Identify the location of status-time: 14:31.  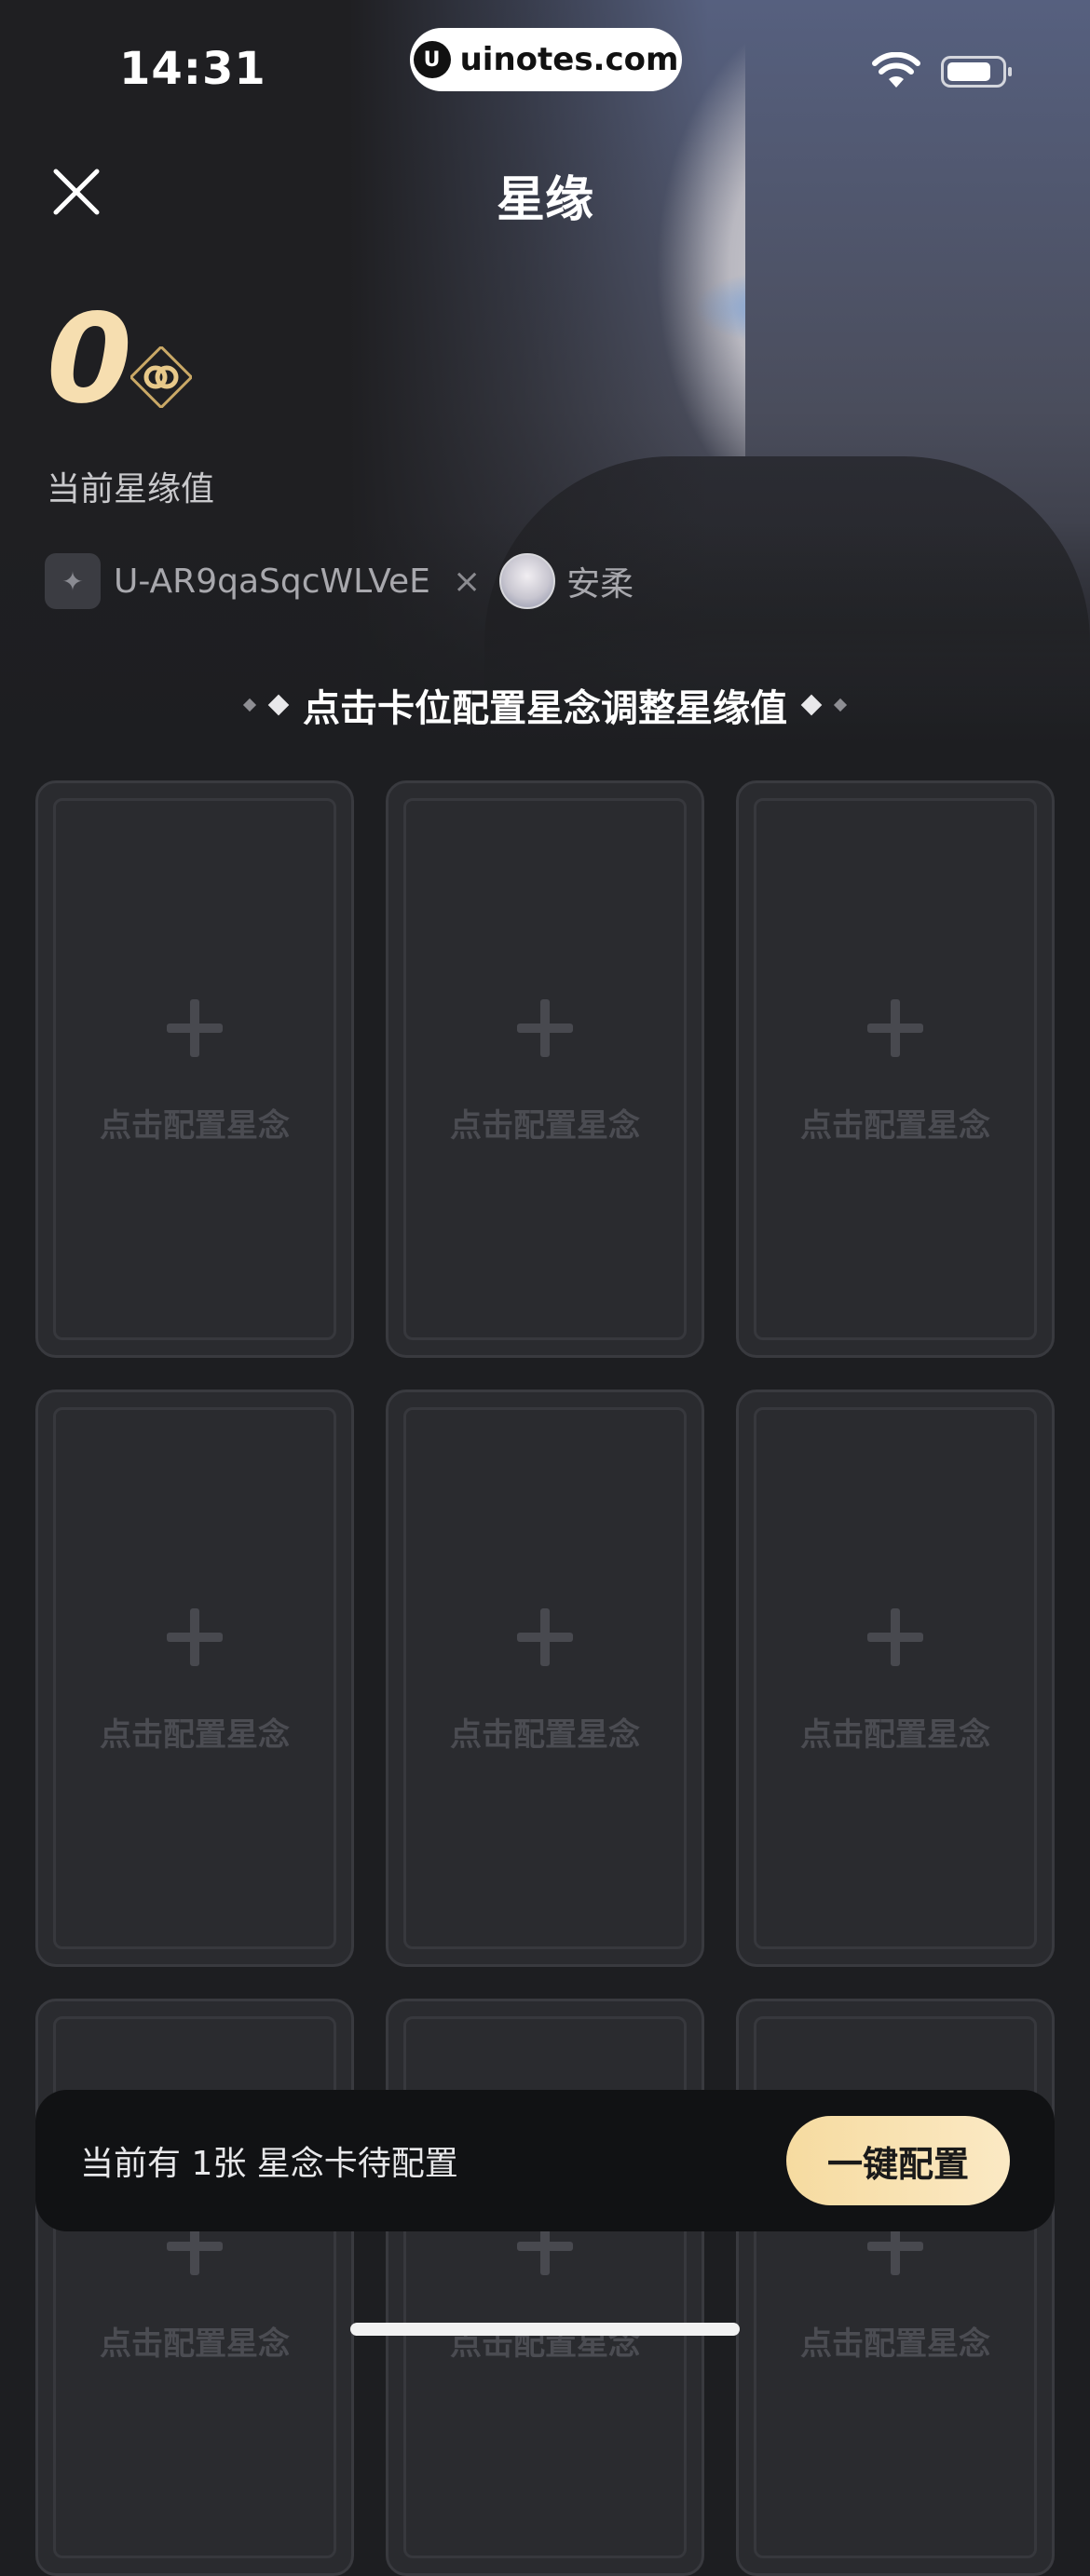
(192, 69).